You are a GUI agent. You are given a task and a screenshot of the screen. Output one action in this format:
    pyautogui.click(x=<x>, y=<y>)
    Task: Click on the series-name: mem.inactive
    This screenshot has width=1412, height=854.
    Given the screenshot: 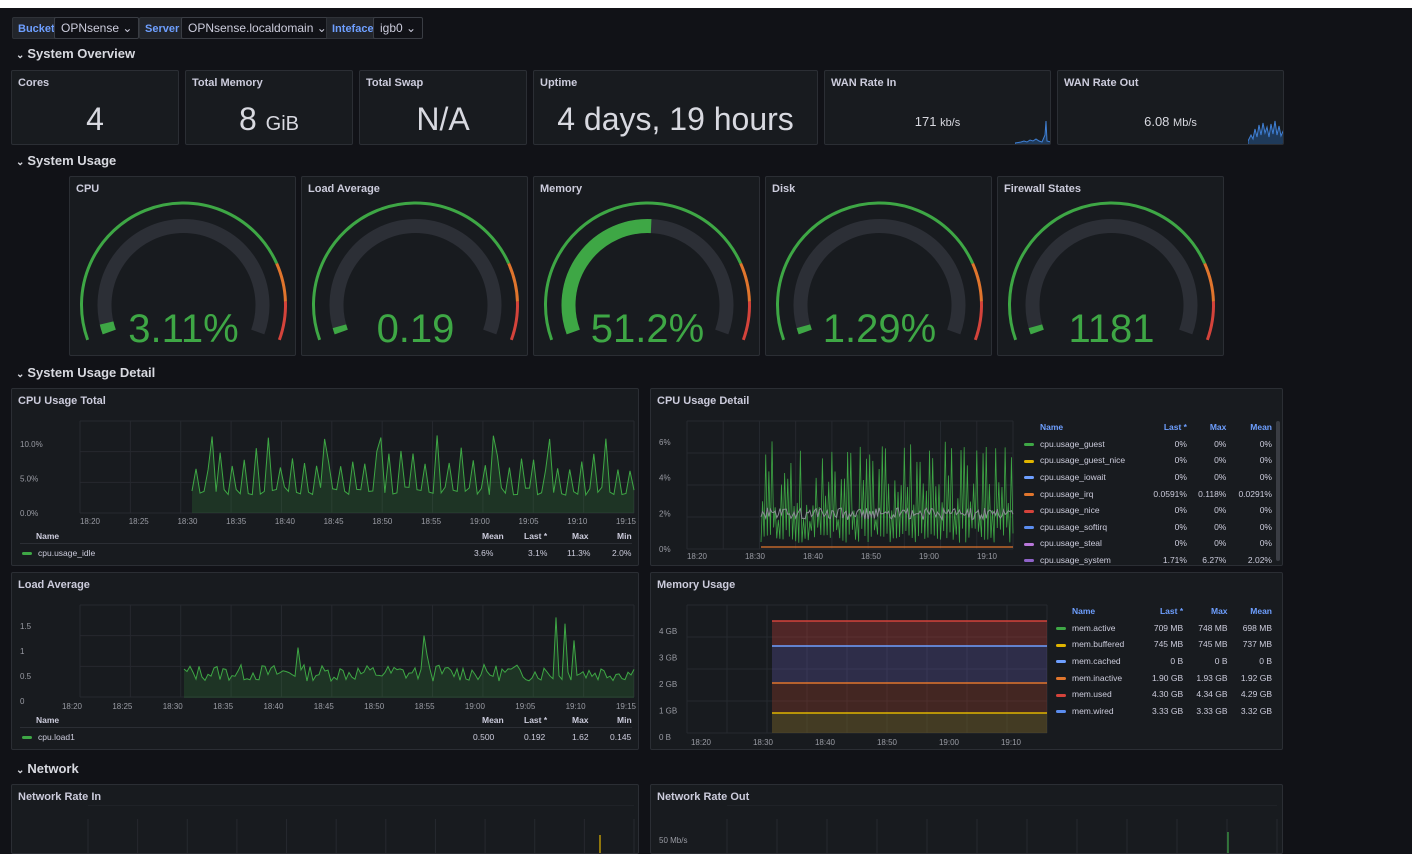 What is the action you would take?
    pyautogui.click(x=1097, y=677)
    